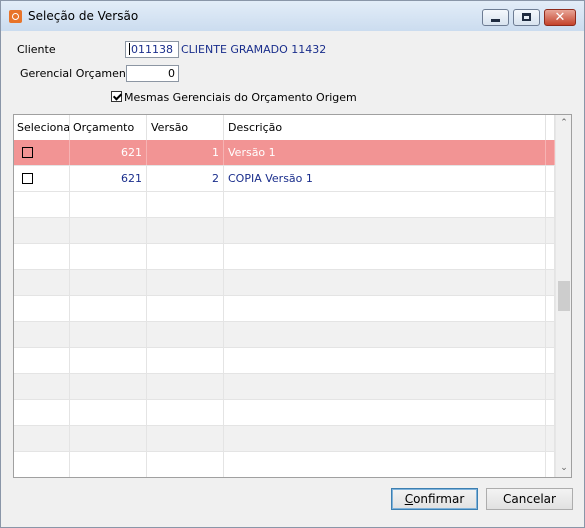  I want to click on confirm-accelerator: C, so click(409, 499).